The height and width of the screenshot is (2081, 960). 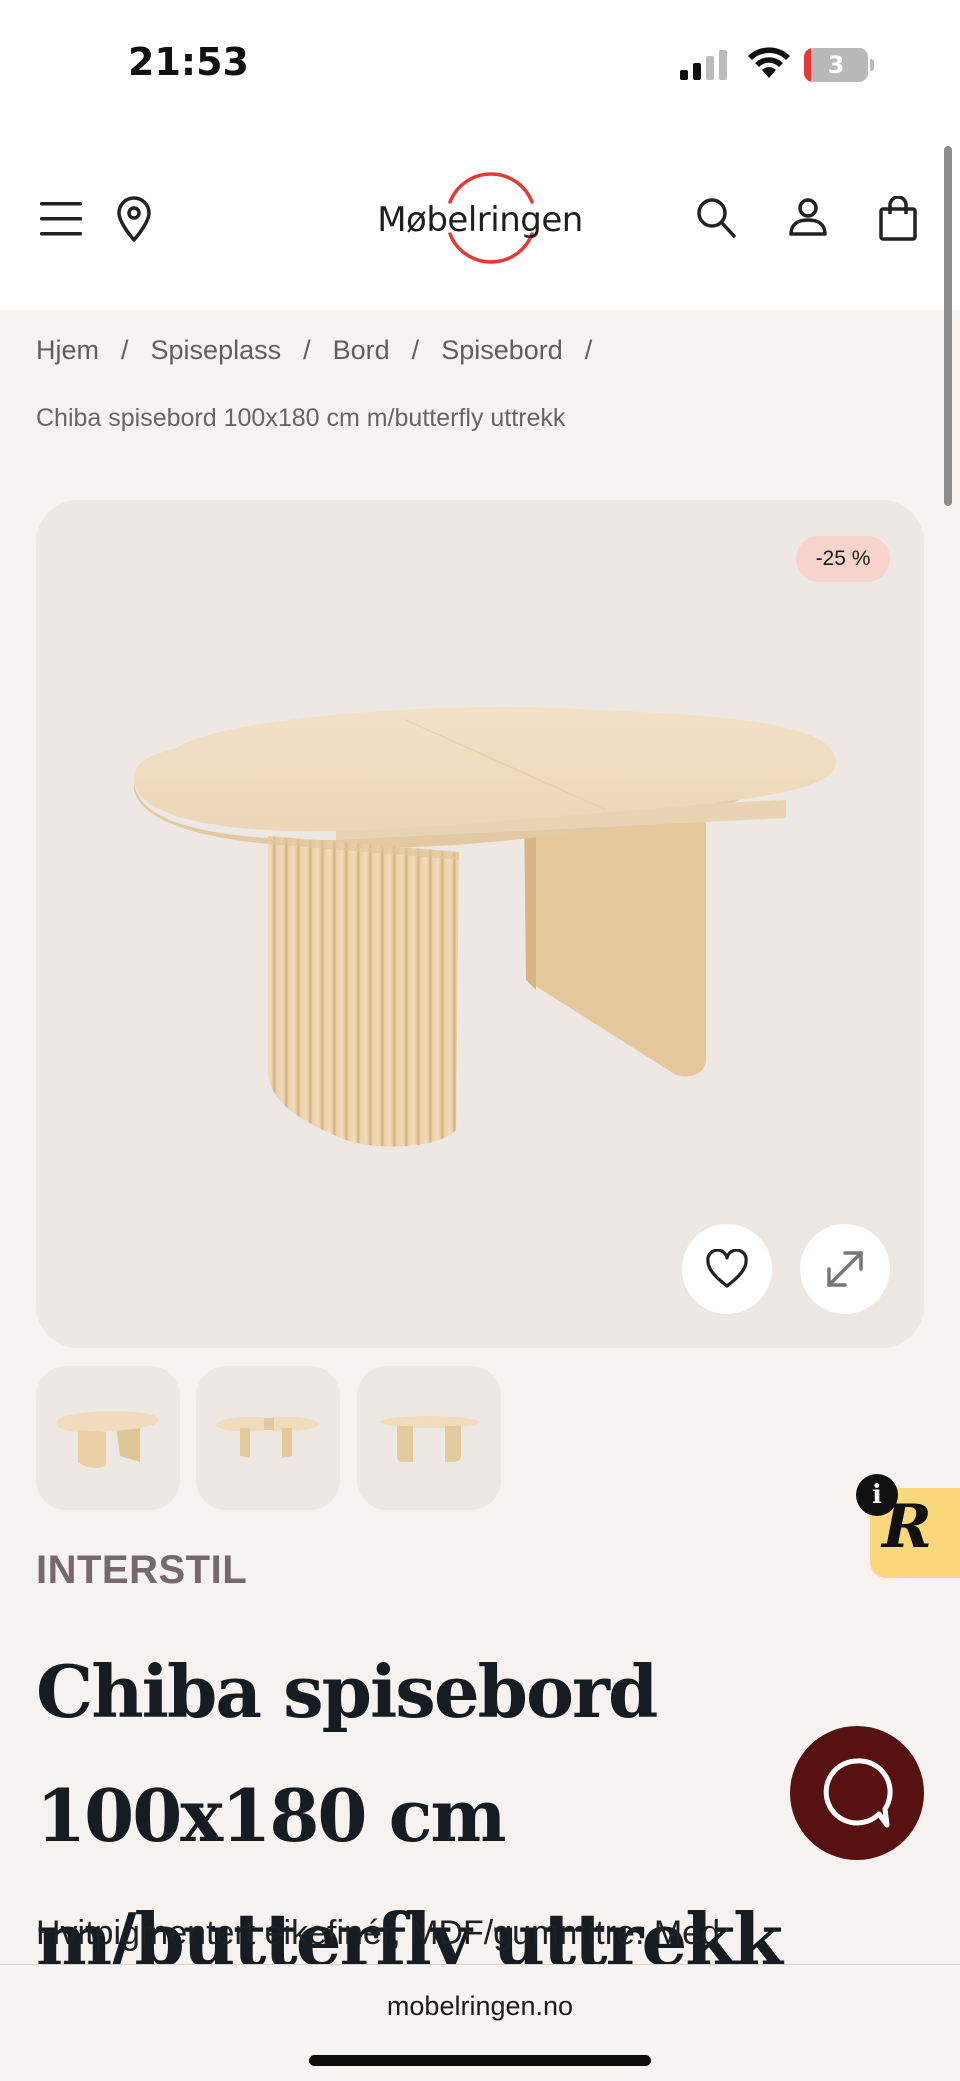 I want to click on site-header: Møbelringen, so click(x=480, y=220).